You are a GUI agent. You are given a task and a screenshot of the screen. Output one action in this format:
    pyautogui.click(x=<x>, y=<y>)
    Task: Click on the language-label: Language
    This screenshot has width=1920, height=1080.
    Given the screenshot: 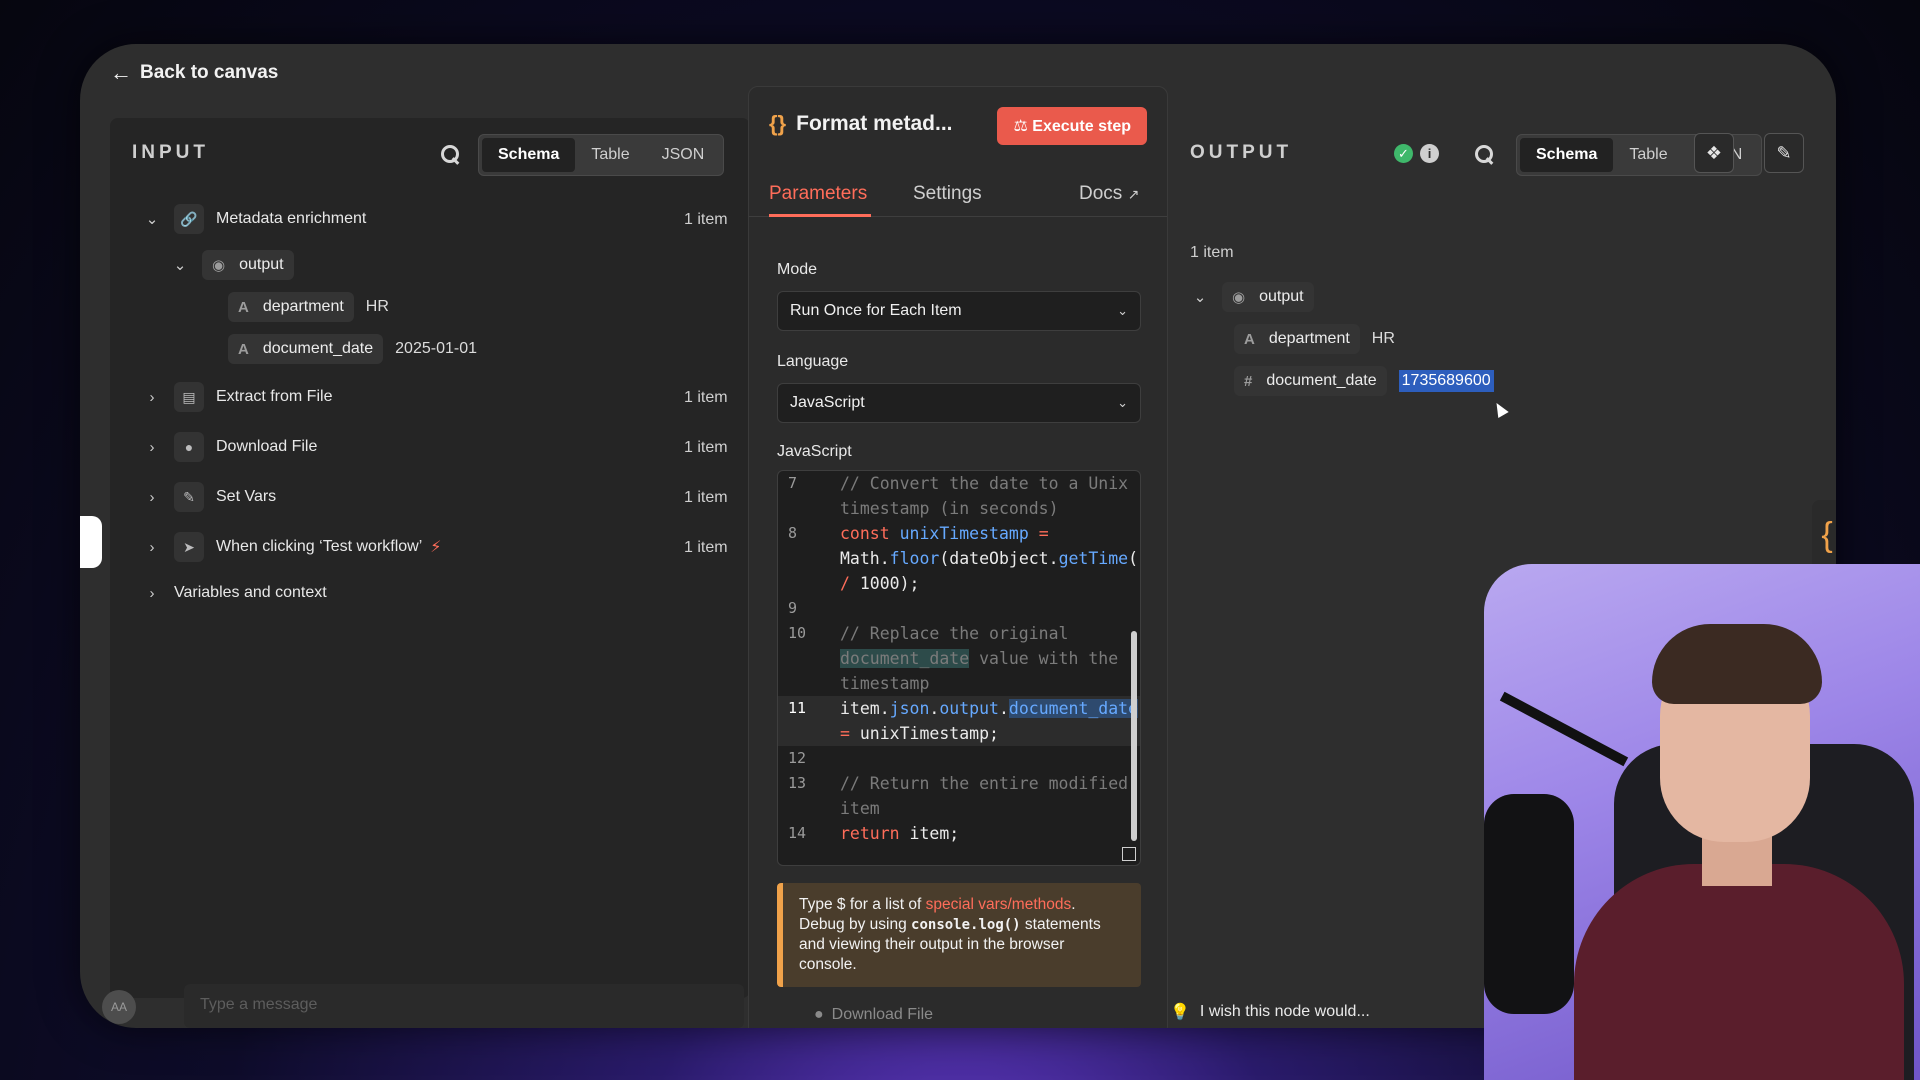 What is the action you would take?
    pyautogui.click(x=813, y=361)
    